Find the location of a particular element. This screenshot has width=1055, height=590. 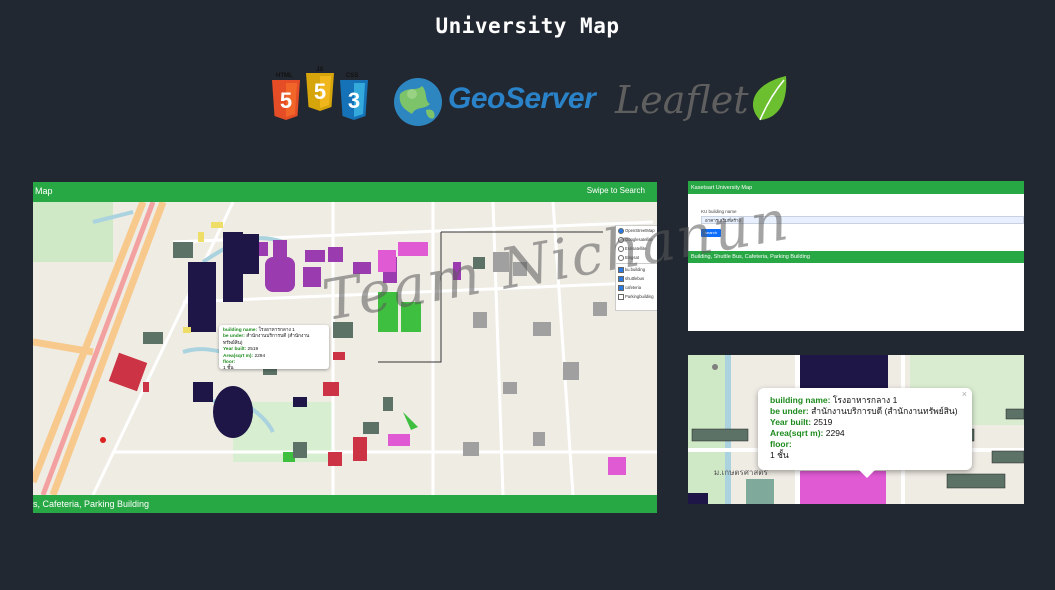

html5-logo-icon: HTML 5 is located at coordinates (286, 96).